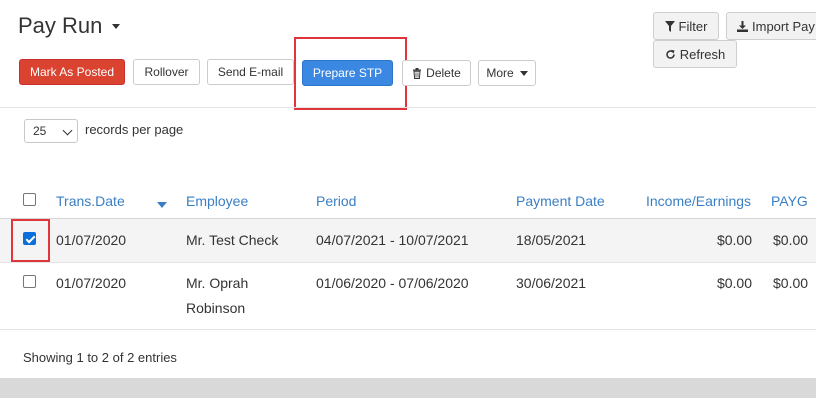 The height and width of the screenshot is (398, 816). I want to click on bottom-scroll-area, so click(408, 388).